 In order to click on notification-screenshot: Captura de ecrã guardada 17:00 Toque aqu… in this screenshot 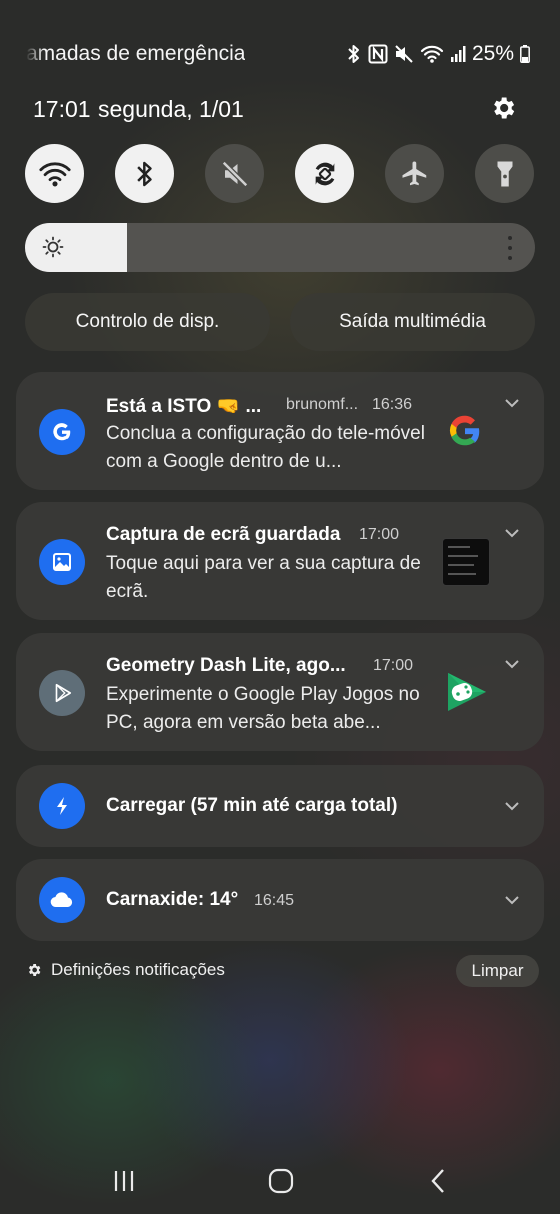, I will do `click(280, 561)`.